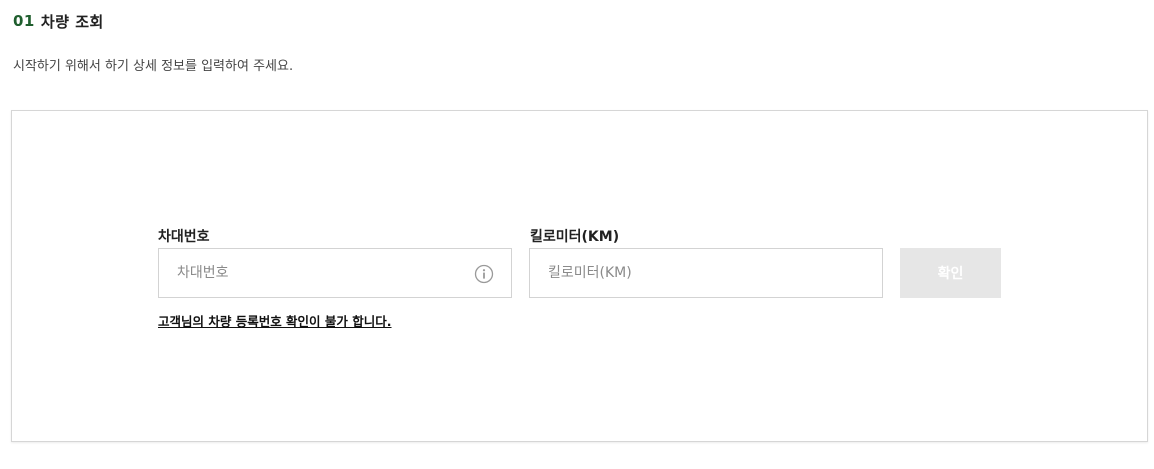  I want to click on plate-number-field-wrapper, so click(335, 273).